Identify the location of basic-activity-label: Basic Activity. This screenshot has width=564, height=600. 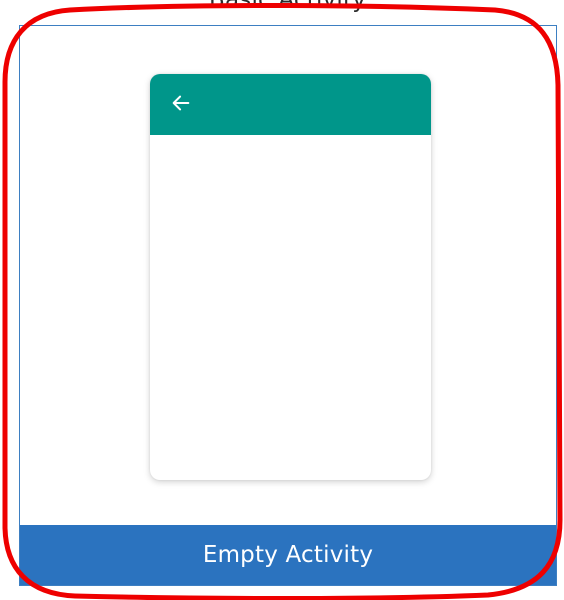
(287, 6).